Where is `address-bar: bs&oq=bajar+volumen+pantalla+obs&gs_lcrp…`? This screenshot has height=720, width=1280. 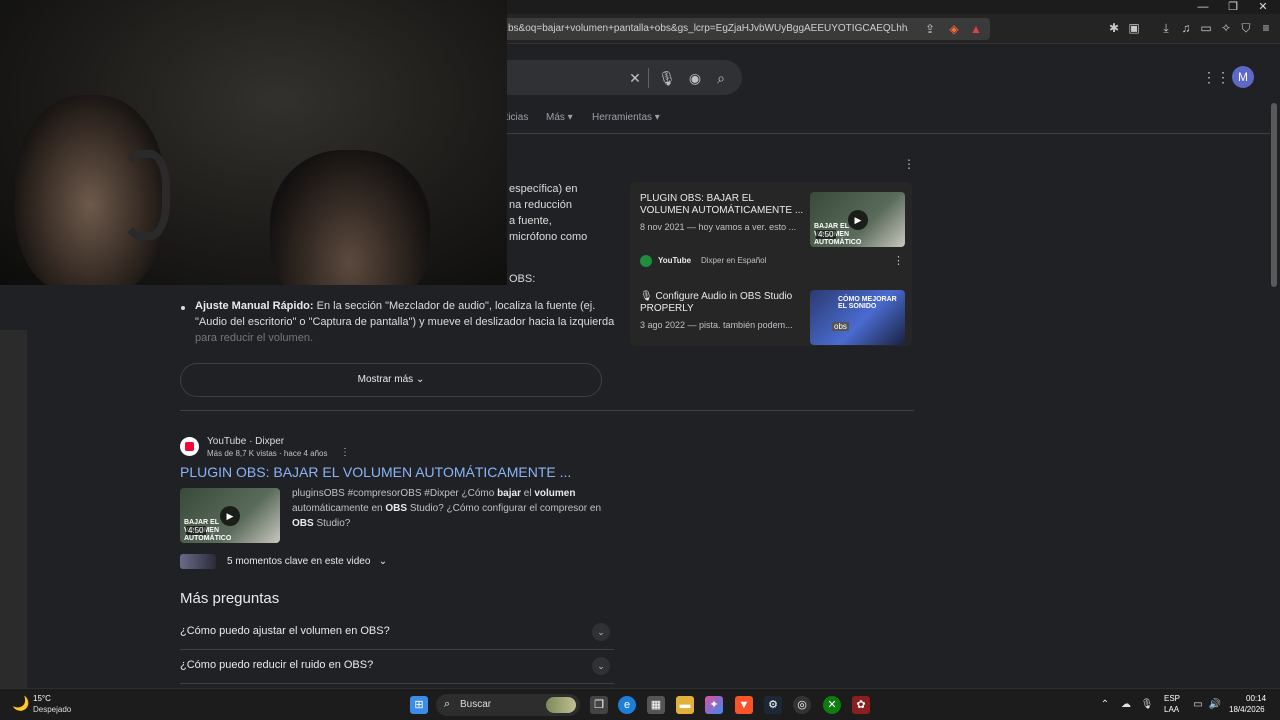 address-bar: bs&oq=bajar+volumen+pantalla+obs&gs_lcrp… is located at coordinates (745, 29).